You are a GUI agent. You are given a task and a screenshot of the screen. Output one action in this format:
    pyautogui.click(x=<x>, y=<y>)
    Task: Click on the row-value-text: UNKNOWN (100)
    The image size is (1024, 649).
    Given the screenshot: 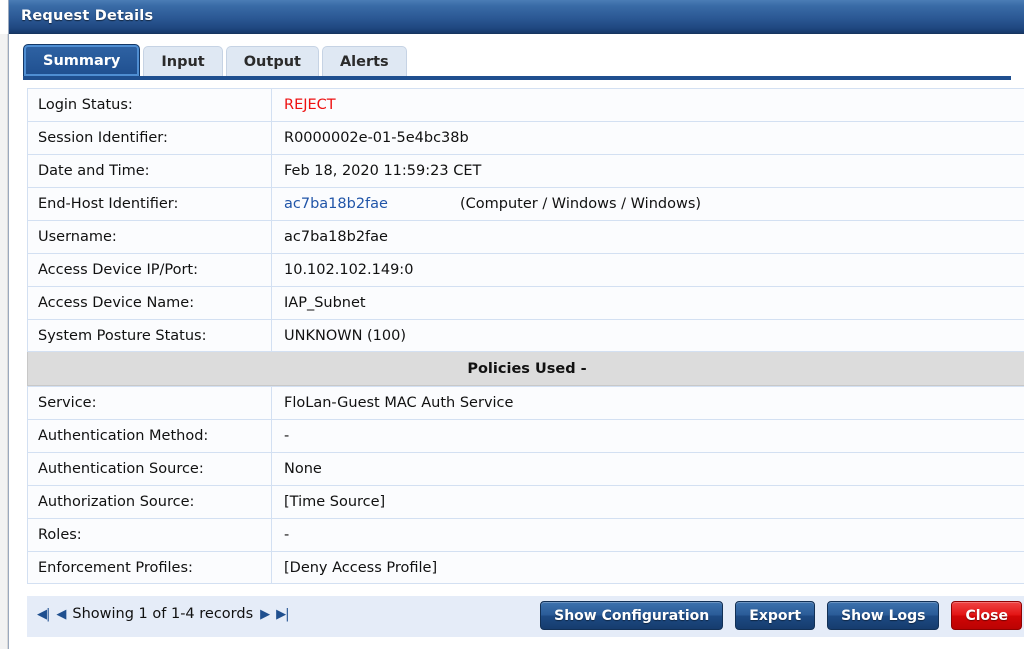 What is the action you would take?
    pyautogui.click(x=345, y=335)
    